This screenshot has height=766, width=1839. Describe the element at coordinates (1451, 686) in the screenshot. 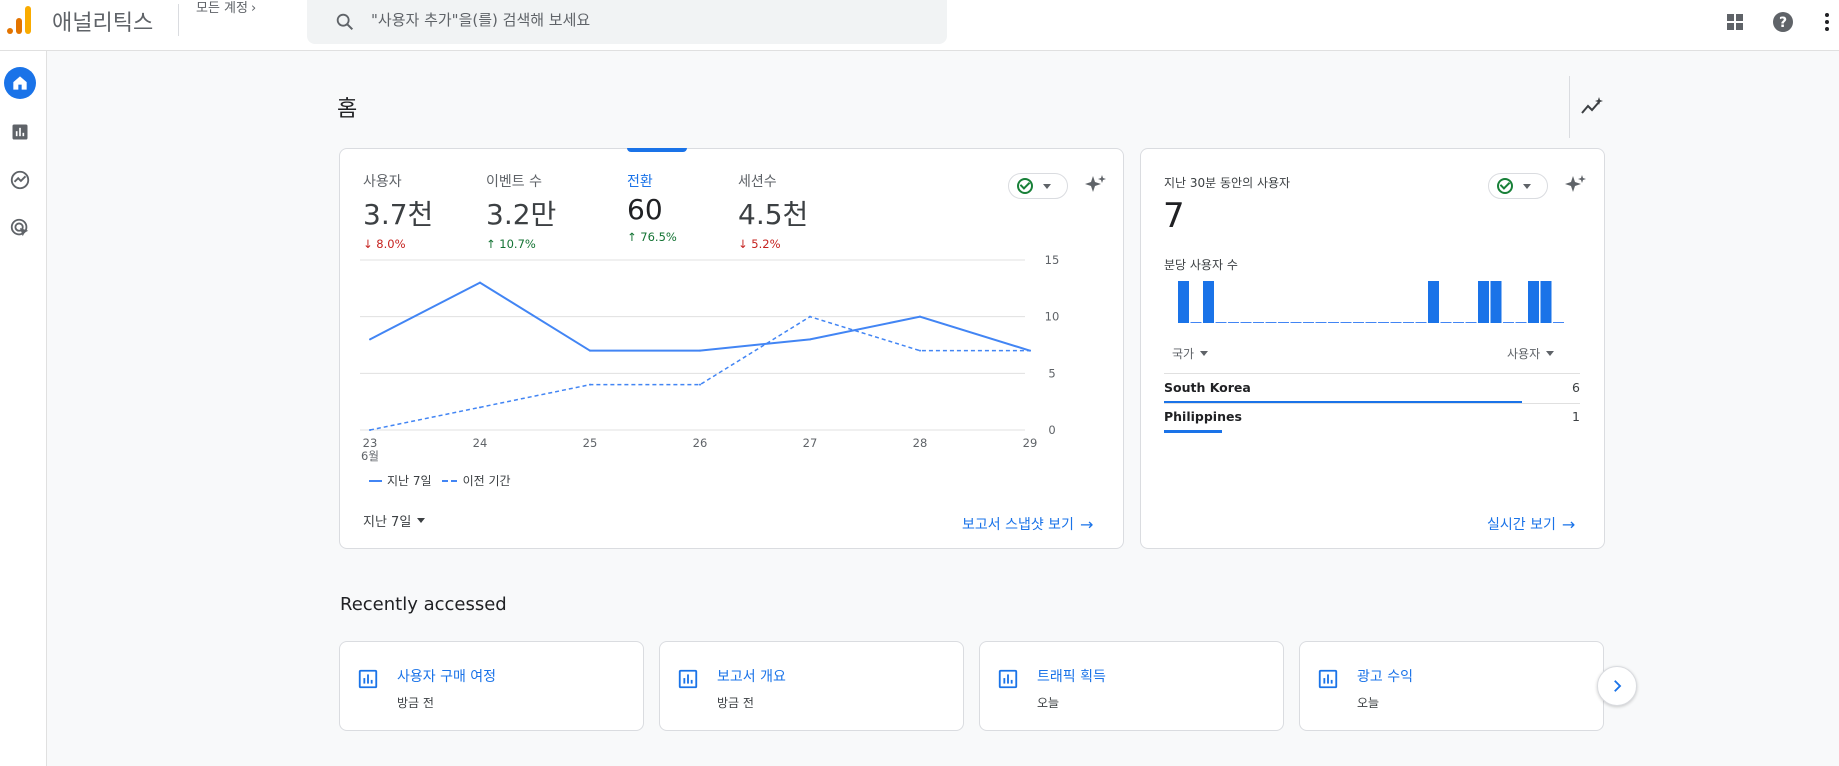

I see `recent-item-card: 광고 수익 오늘` at that location.